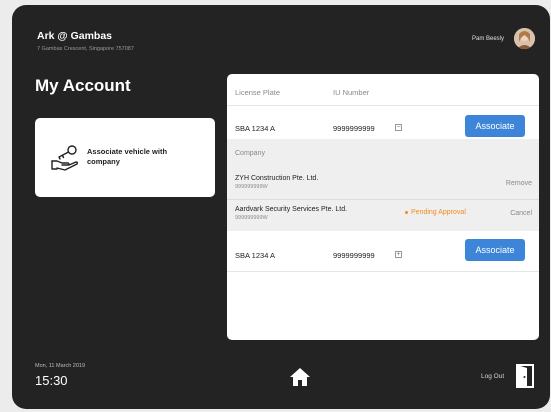 This screenshot has height=412, width=551. I want to click on car-key-in-hand-icon, so click(65, 158).